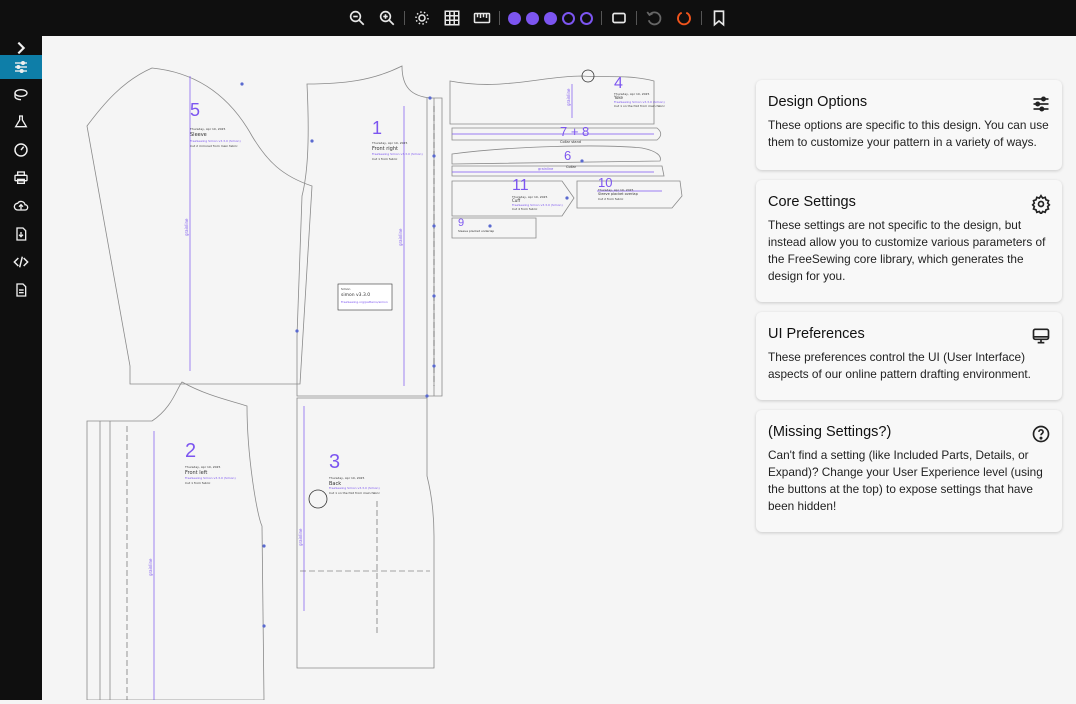 Image resolution: width=1076 pixels, height=704 pixels. Describe the element at coordinates (654, 18) in the screenshot. I see `undo-icon` at that location.